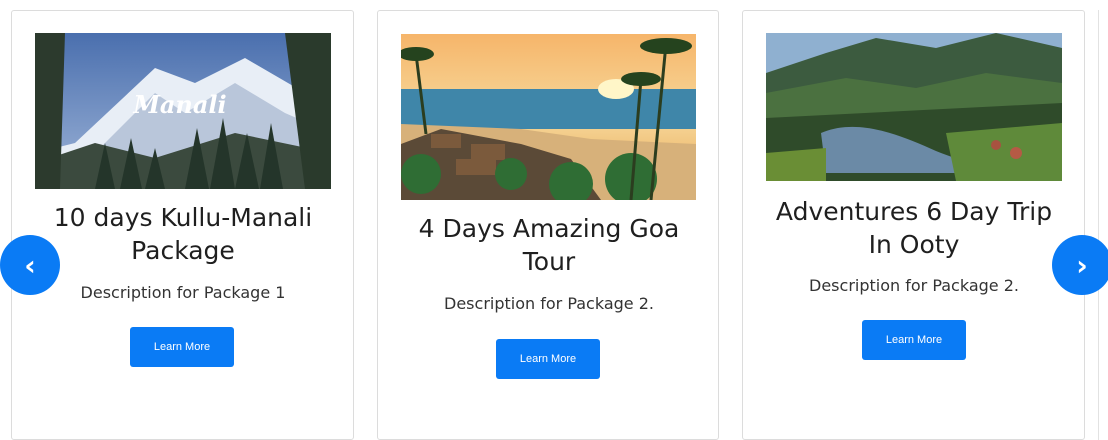 Image resolution: width=1108 pixels, height=440 pixels. I want to click on carousel-next-button: ›, so click(1080, 265).